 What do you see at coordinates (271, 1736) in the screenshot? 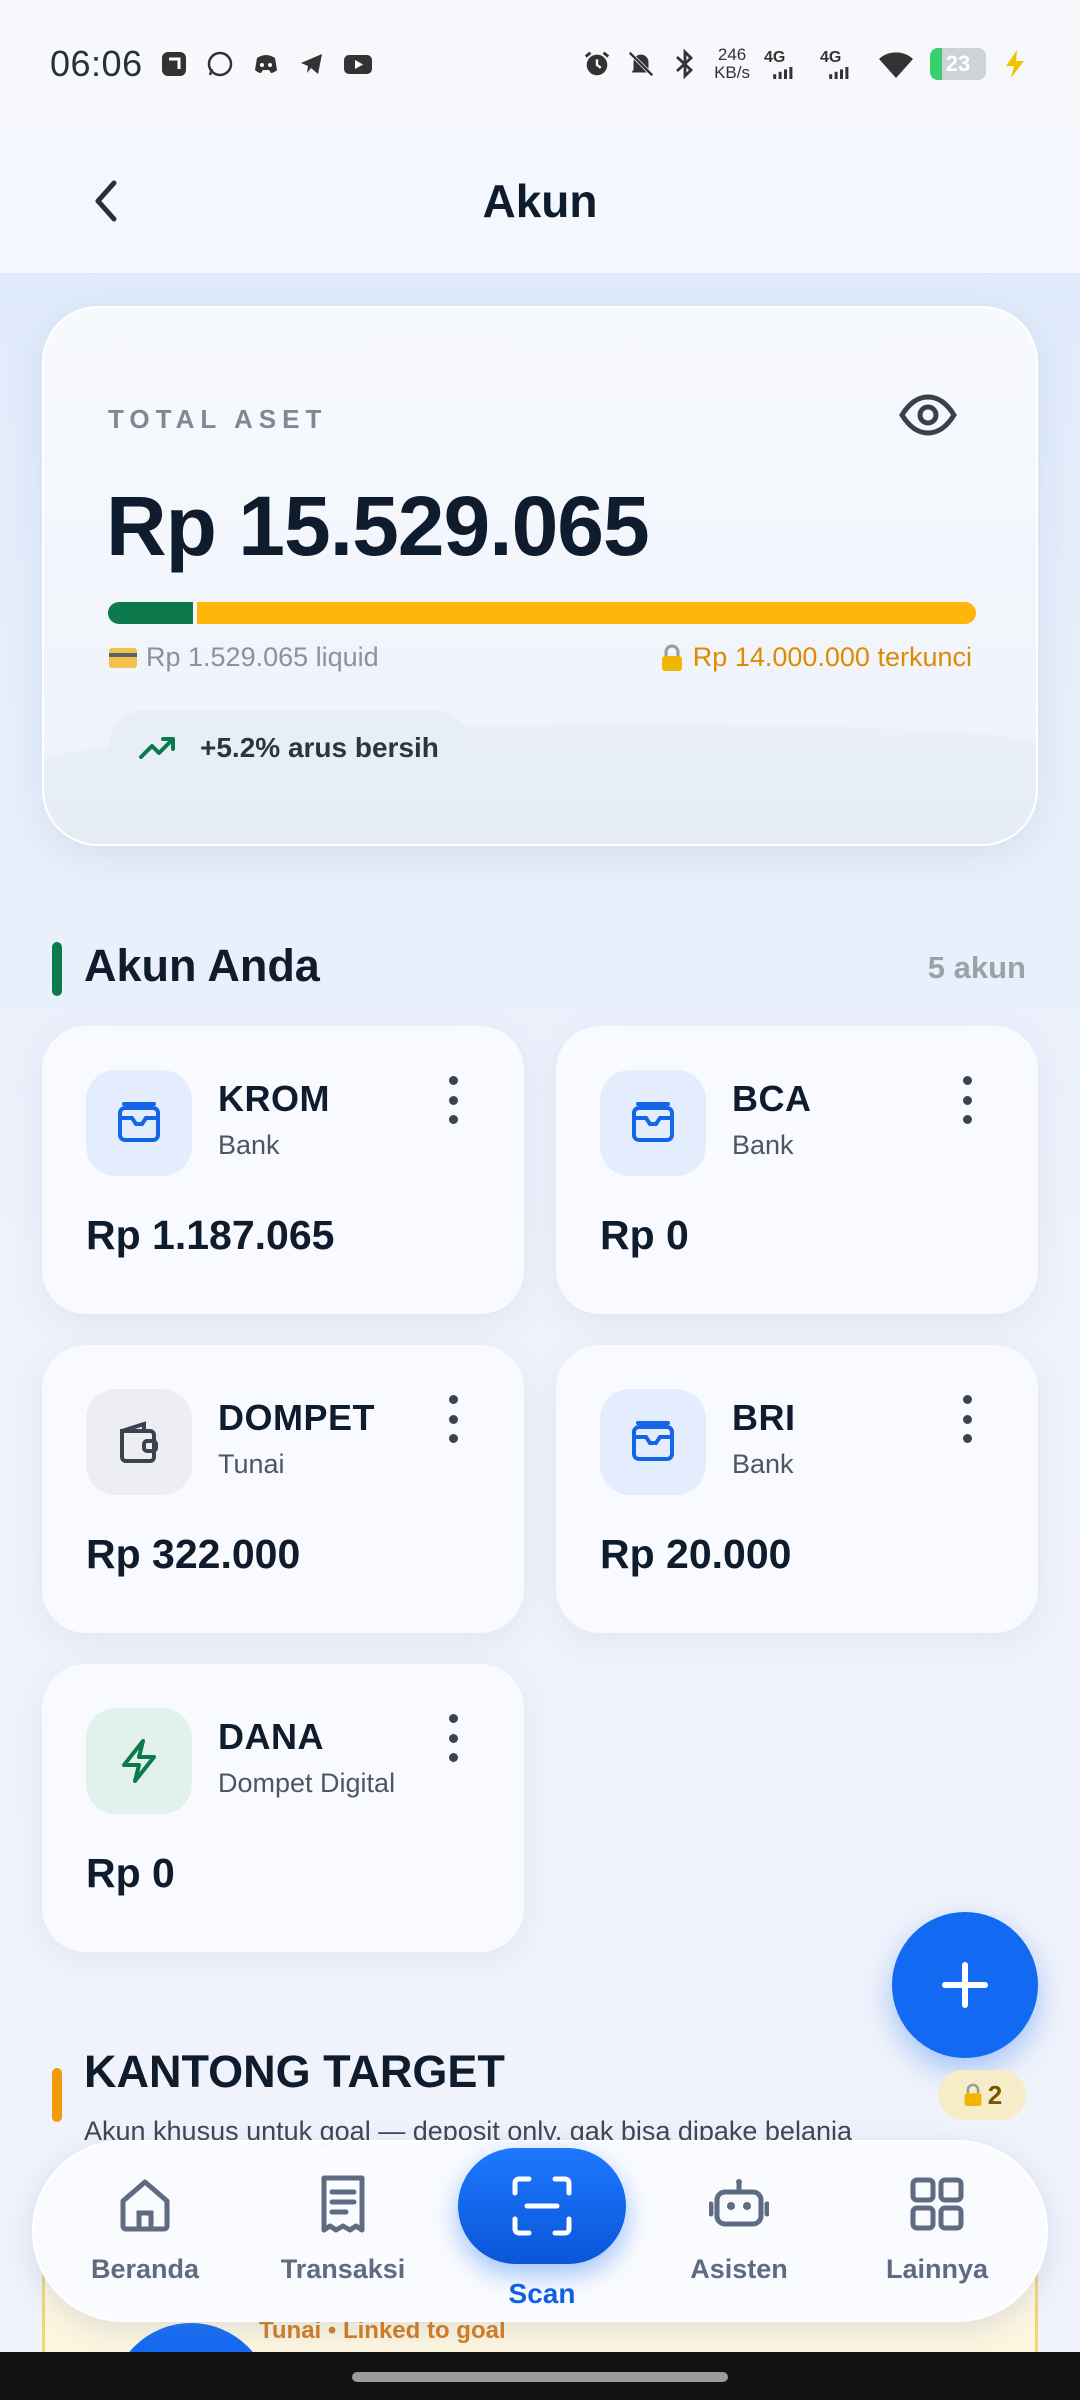
I see `account-name: DANA` at bounding box center [271, 1736].